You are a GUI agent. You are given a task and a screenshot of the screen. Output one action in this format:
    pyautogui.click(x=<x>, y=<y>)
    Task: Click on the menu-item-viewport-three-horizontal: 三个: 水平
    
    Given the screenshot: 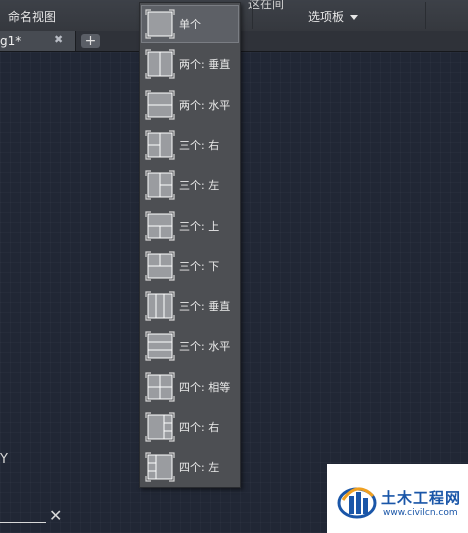 What is the action you would take?
    pyautogui.click(x=190, y=346)
    